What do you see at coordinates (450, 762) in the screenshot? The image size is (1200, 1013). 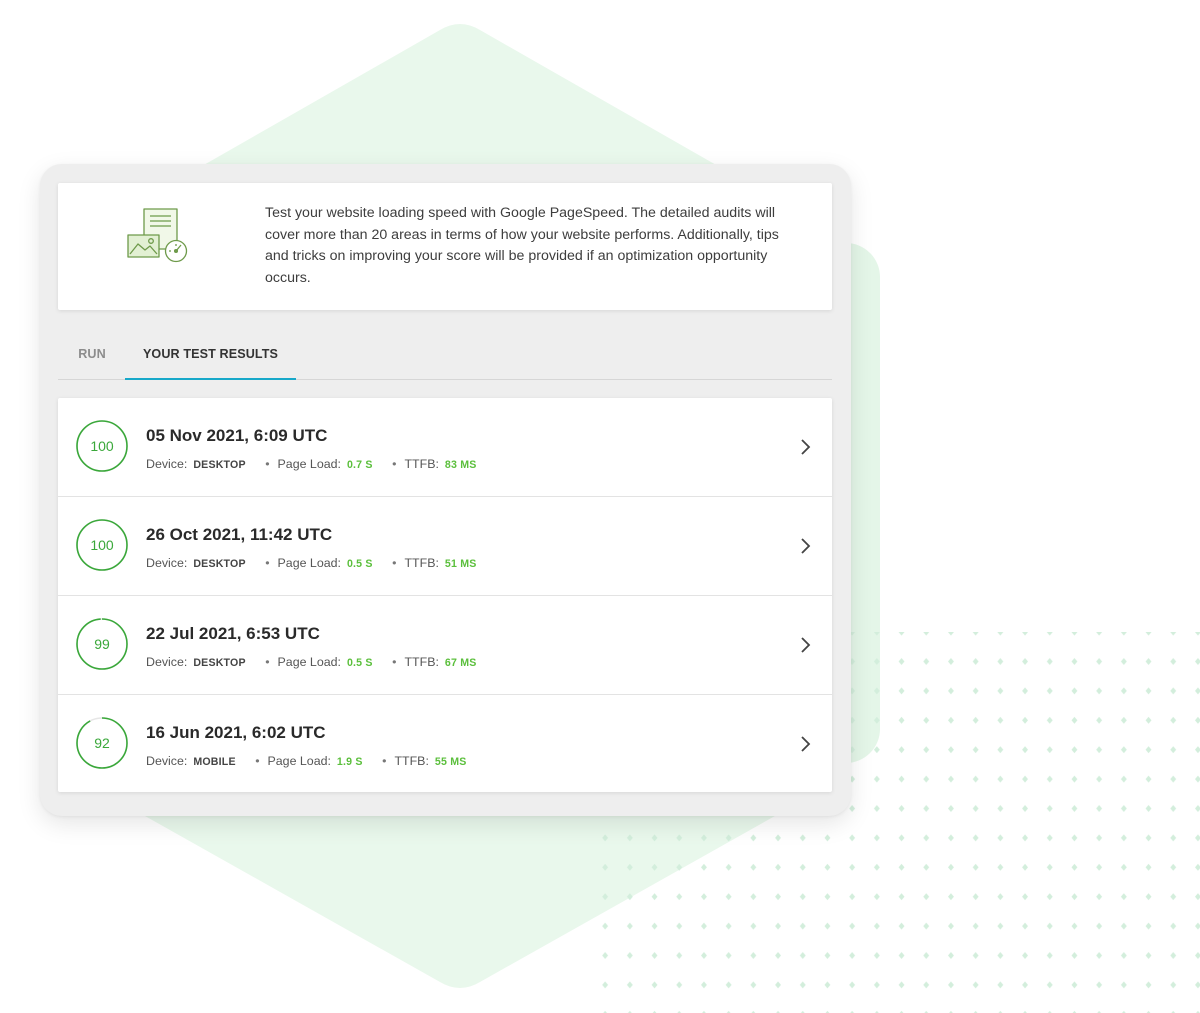 I see `ttfb-value: 55 MS` at bounding box center [450, 762].